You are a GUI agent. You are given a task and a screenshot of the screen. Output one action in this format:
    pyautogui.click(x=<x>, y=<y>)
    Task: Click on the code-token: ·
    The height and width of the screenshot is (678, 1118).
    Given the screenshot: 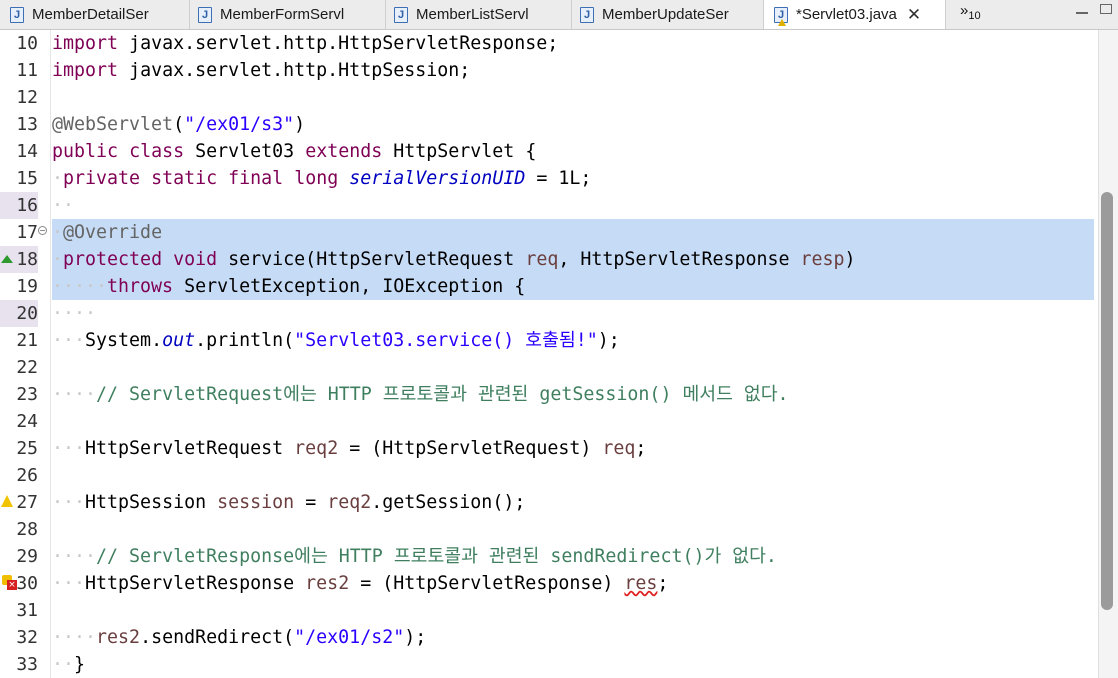 What is the action you would take?
    pyautogui.click(x=58, y=232)
    